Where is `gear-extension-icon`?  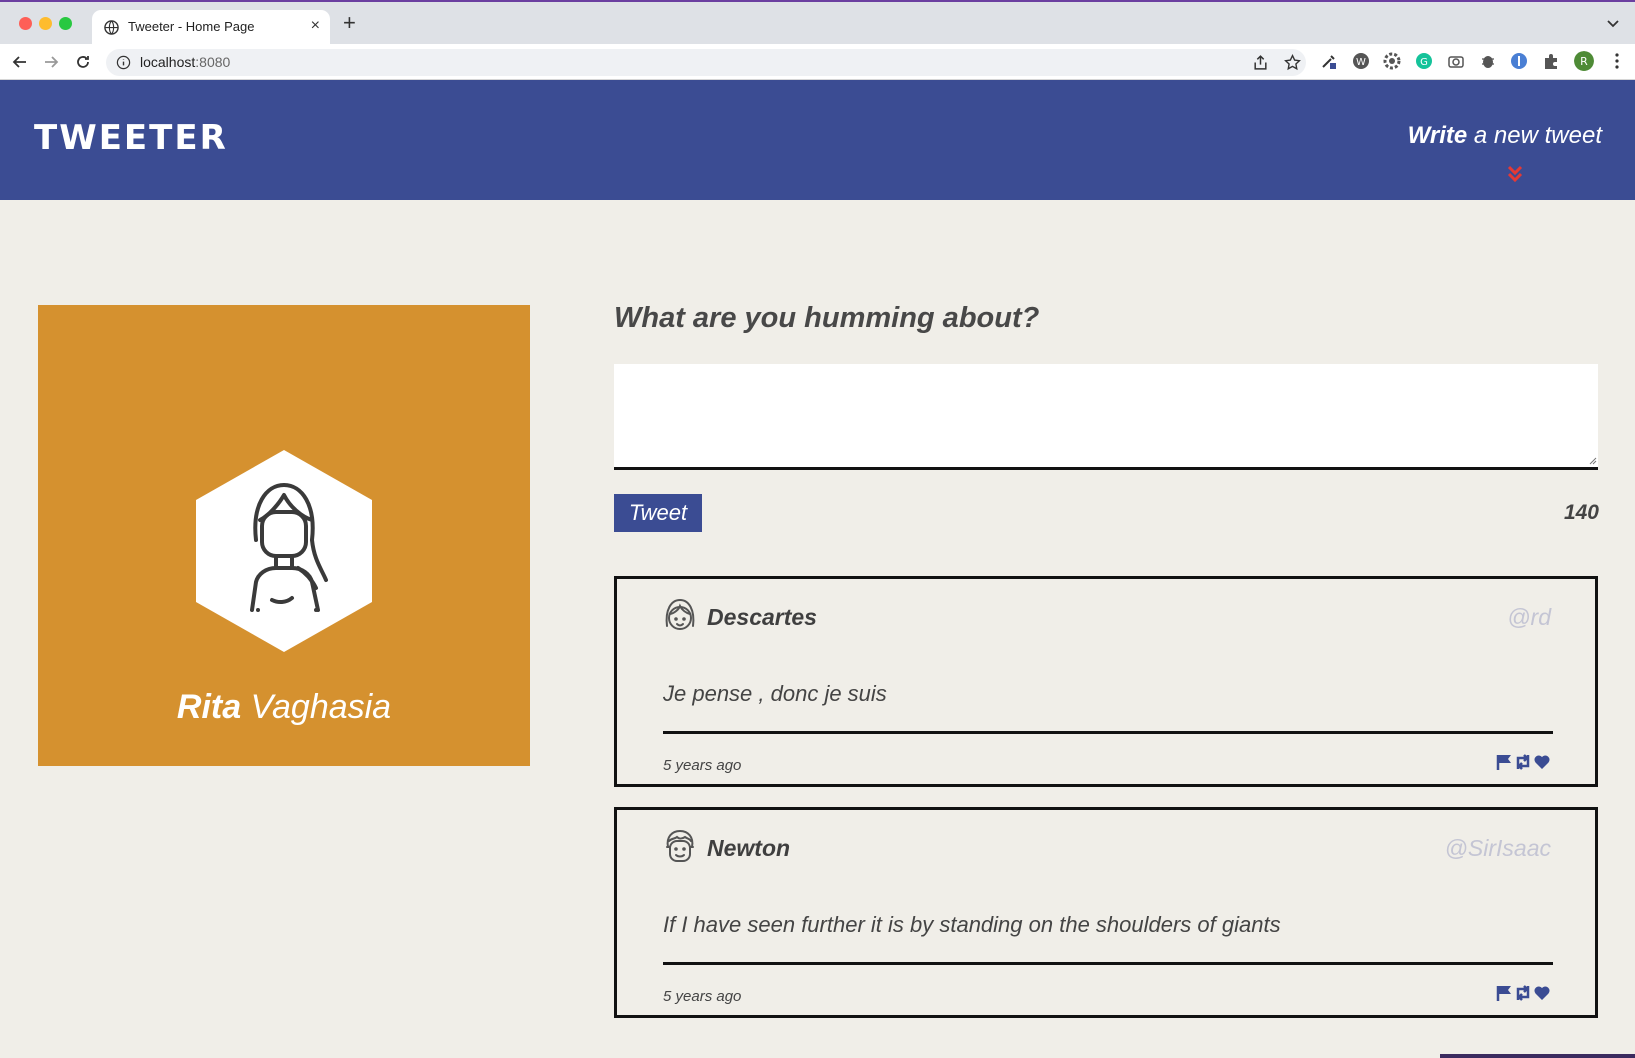 gear-extension-icon is located at coordinates (1392, 61).